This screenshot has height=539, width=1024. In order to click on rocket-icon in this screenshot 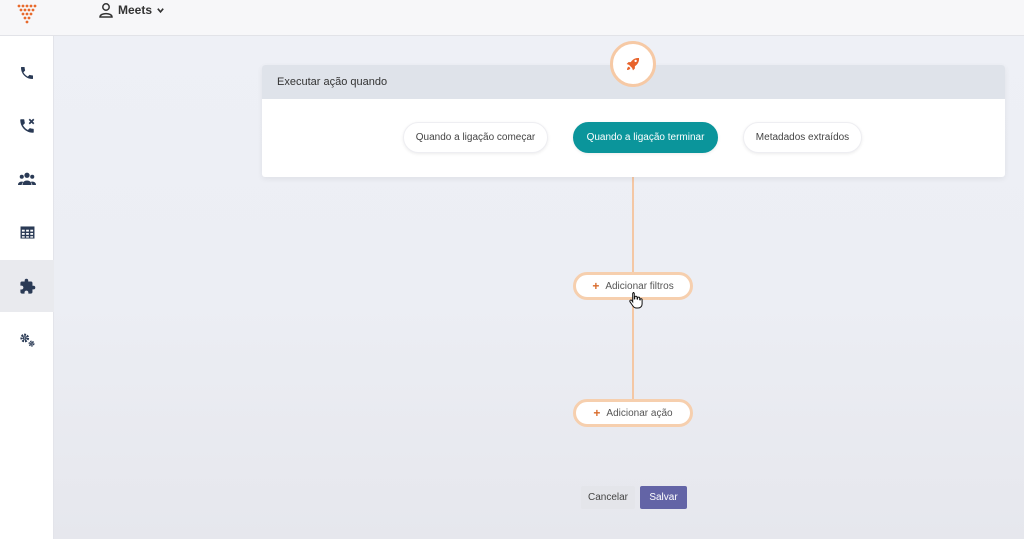, I will do `click(633, 64)`.